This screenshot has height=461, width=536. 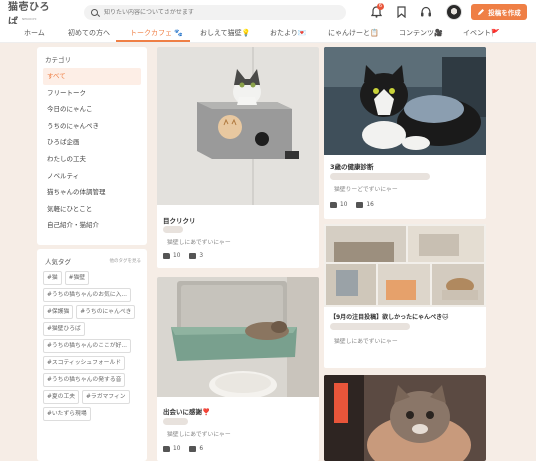 I want to click on category-novelty: ノベルティ, so click(x=92, y=176).